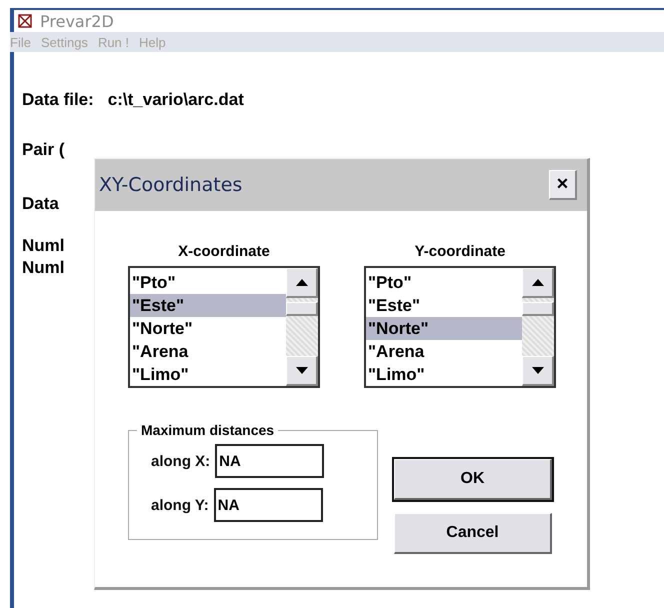  Describe the element at coordinates (460, 251) in the screenshot. I see `list-label: Y-coordinate` at that location.